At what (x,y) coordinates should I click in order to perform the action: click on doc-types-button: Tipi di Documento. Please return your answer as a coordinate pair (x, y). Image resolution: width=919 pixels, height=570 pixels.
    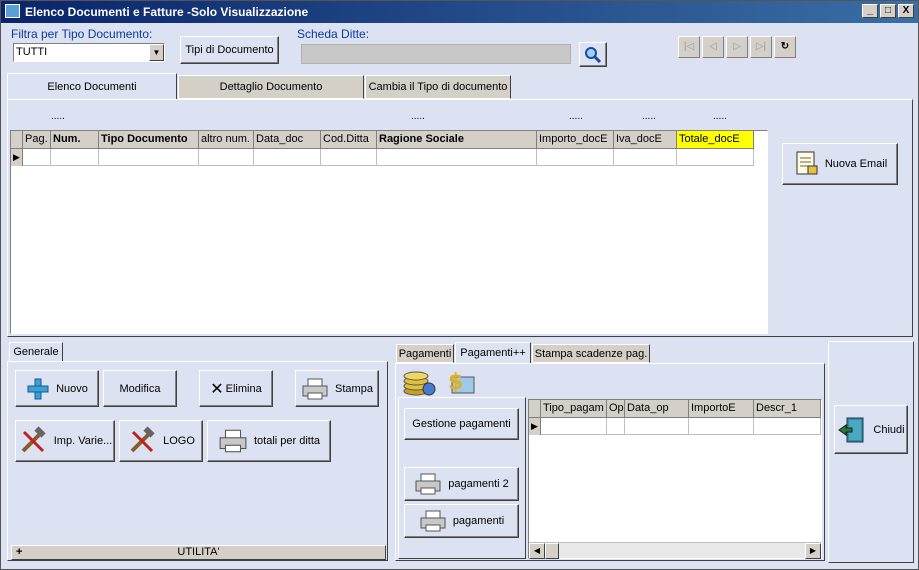
    Looking at the image, I should click on (229, 50).